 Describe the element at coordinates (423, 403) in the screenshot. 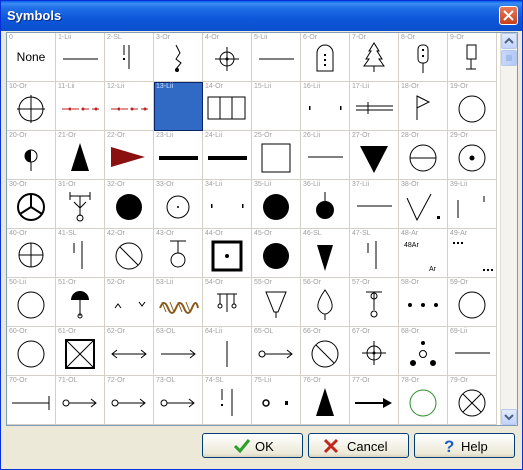

I see `greencircle-symbol-icon` at that location.